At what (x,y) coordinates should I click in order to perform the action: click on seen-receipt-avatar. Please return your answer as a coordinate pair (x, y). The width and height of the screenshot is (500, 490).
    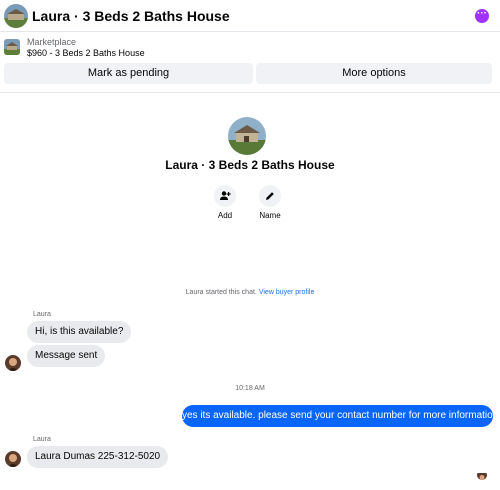
    Looking at the image, I should click on (482, 475).